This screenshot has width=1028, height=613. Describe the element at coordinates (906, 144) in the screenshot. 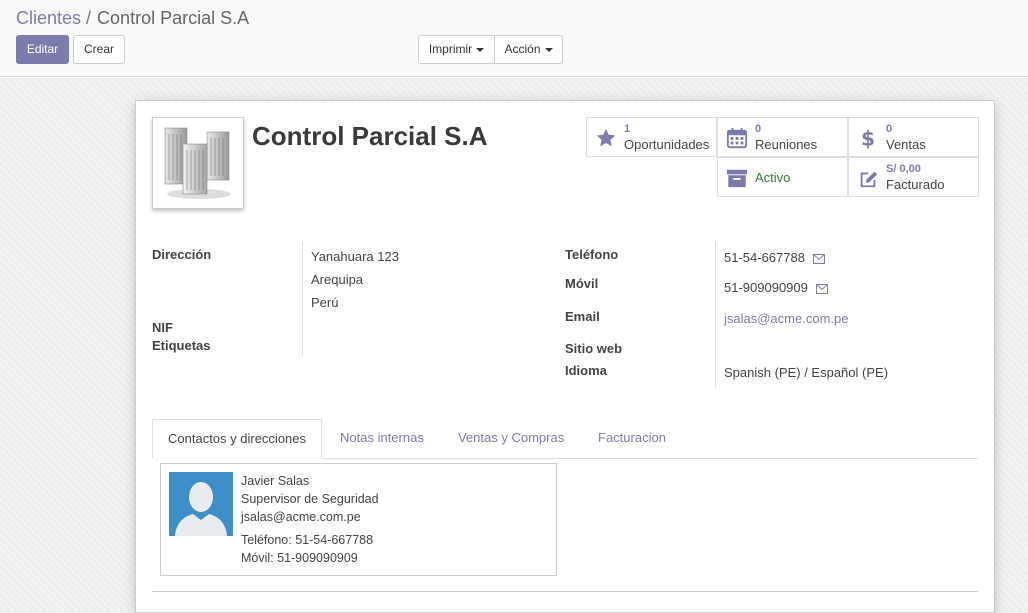

I see `sales-label: Ventas` at that location.